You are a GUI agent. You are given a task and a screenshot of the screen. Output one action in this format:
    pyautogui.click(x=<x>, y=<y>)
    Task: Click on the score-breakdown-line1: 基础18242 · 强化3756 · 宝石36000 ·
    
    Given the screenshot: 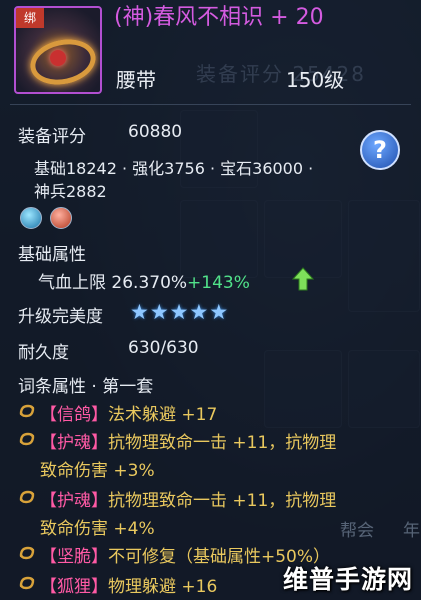 What is the action you would take?
    pyautogui.click(x=174, y=168)
    